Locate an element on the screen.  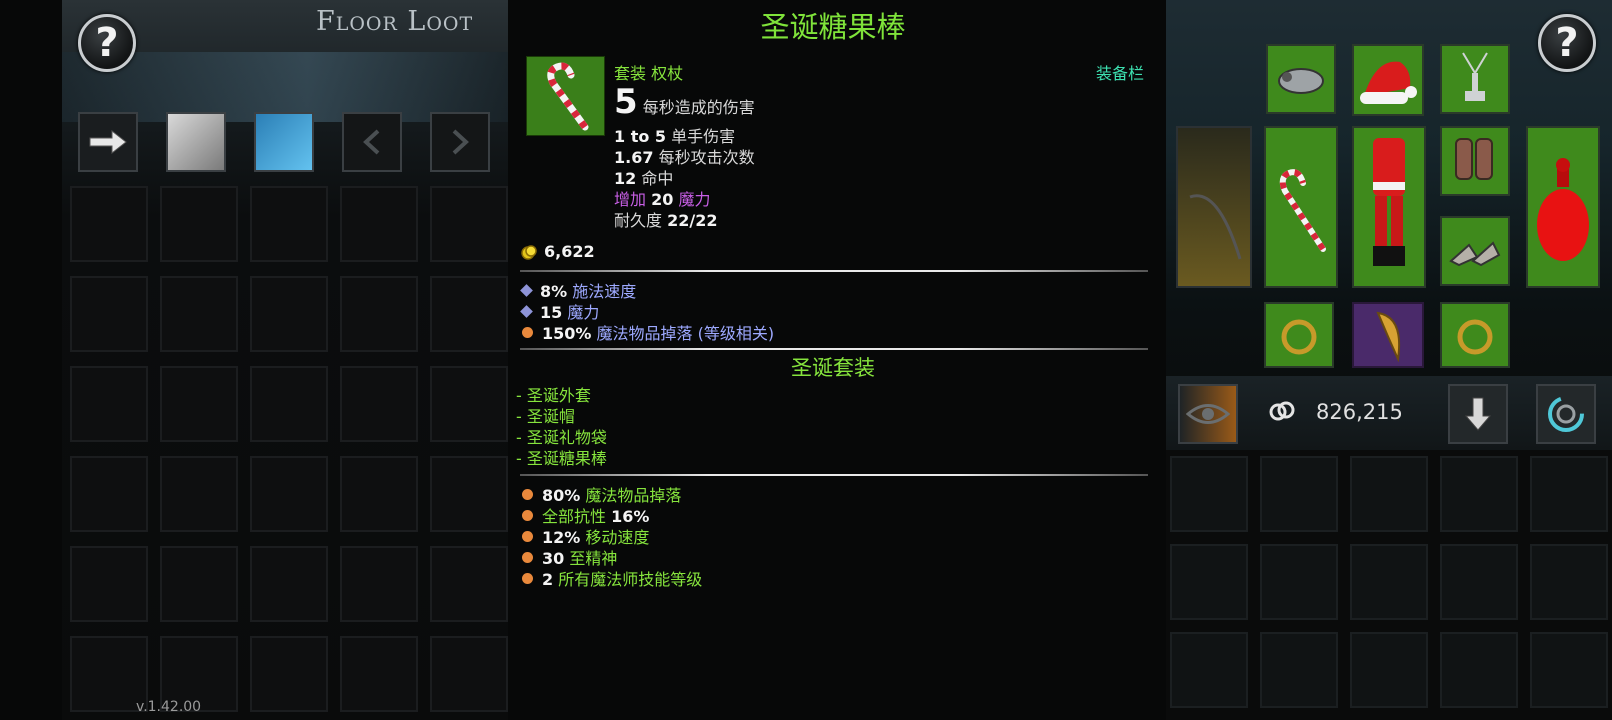
equip-slot-charm is located at coordinates (1388, 335).